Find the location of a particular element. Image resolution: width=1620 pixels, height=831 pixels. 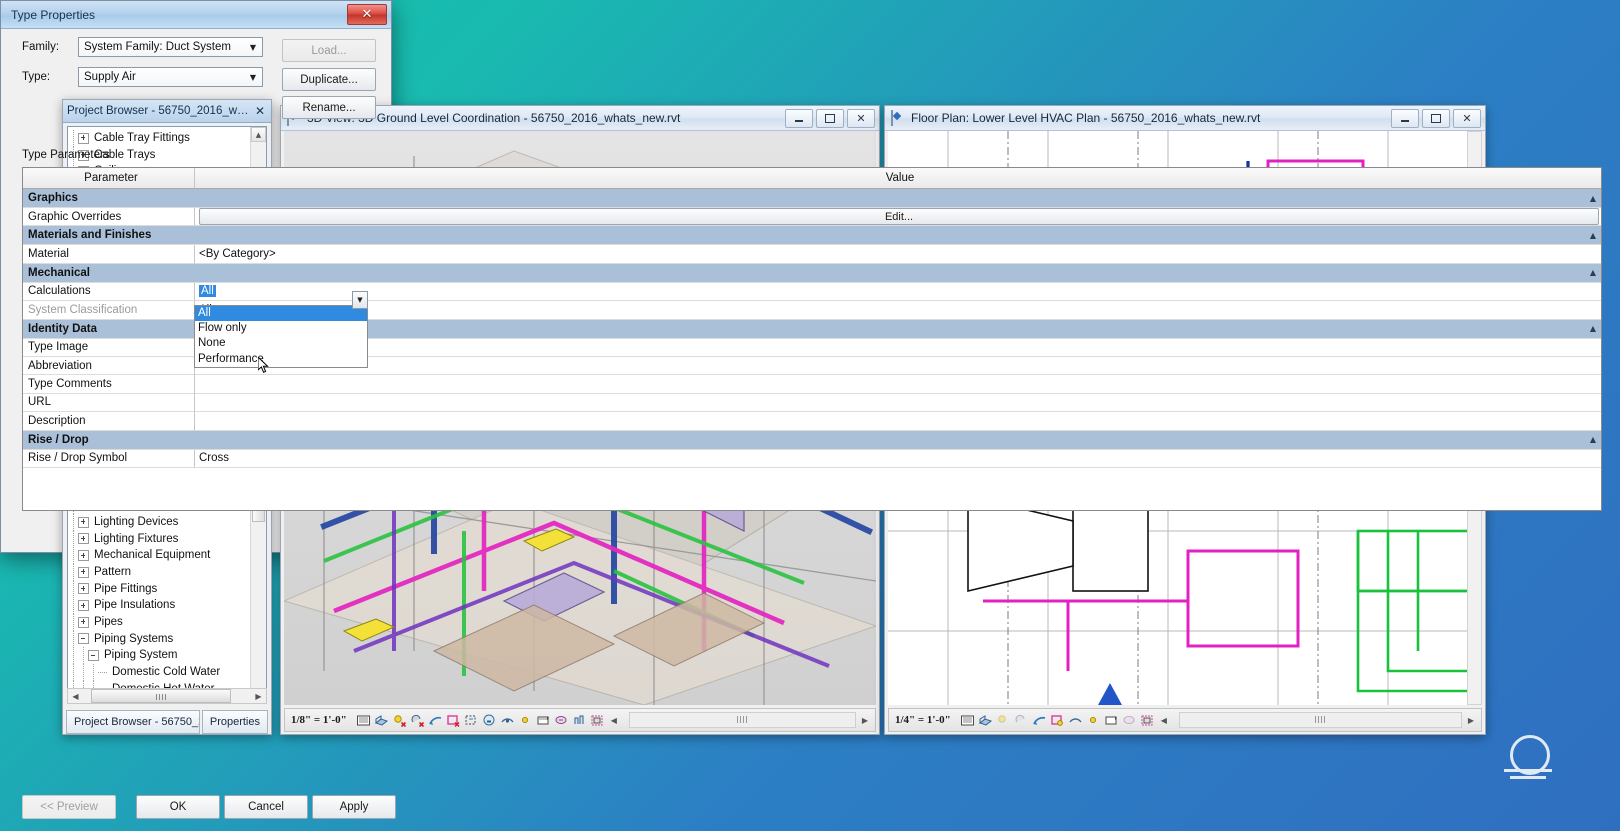

grid-section-row: Rise / Drop ▲ is located at coordinates (812, 440).